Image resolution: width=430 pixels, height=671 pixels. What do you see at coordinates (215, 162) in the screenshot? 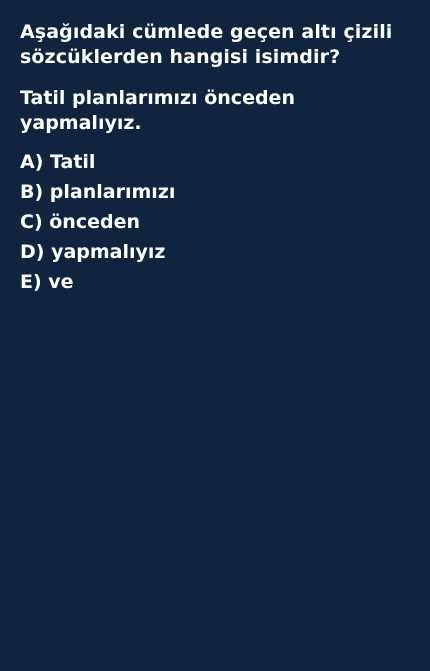
I see `answer-option-a: A) Tatil` at bounding box center [215, 162].